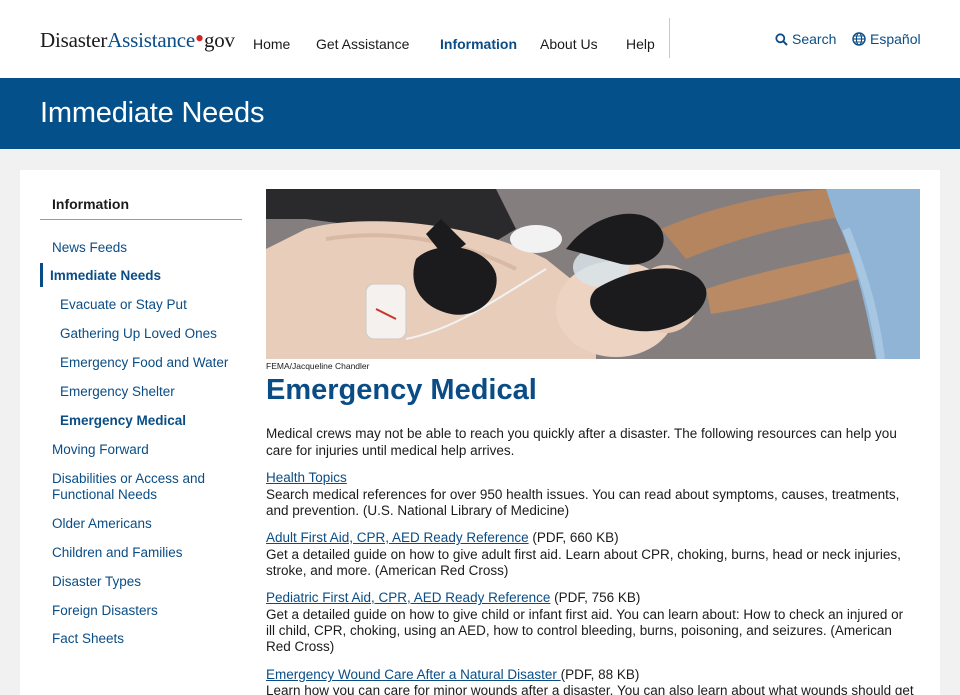 The image size is (960, 695). I want to click on logo-text-disaster: Disaster, so click(74, 40).